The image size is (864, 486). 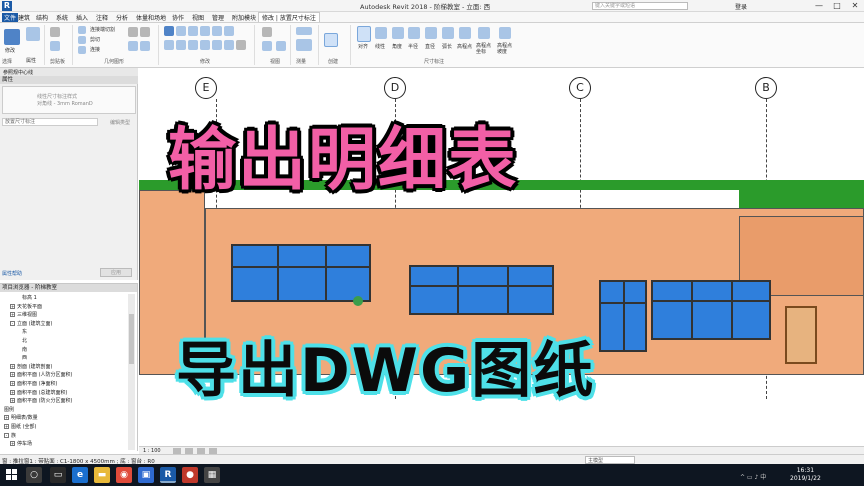 I want to click on tab-annotate: 注释, so click(x=102, y=17).